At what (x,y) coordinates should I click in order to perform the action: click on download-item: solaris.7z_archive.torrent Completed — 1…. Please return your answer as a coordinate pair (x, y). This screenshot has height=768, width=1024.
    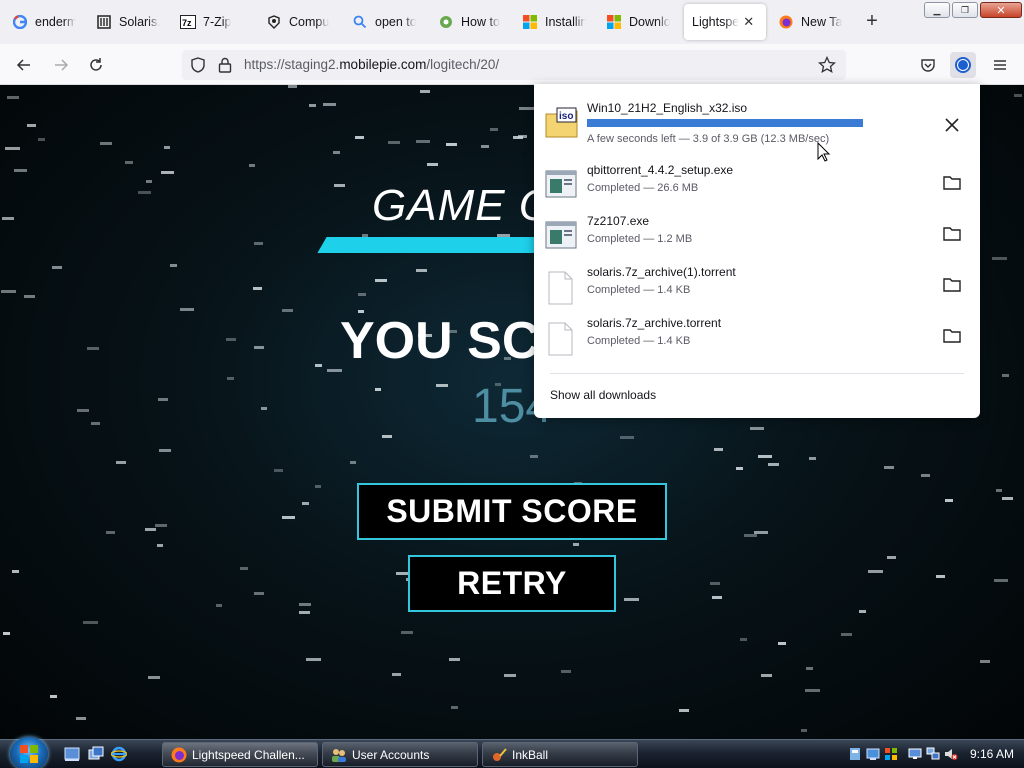
    Looking at the image, I should click on (757, 341).